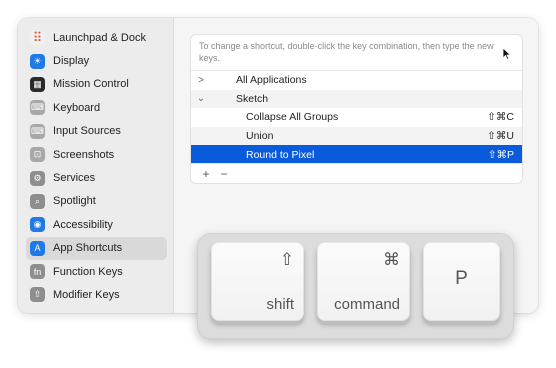  What do you see at coordinates (356, 99) in the screenshot?
I see `app-group-row: ⌄ Sketch` at bounding box center [356, 99].